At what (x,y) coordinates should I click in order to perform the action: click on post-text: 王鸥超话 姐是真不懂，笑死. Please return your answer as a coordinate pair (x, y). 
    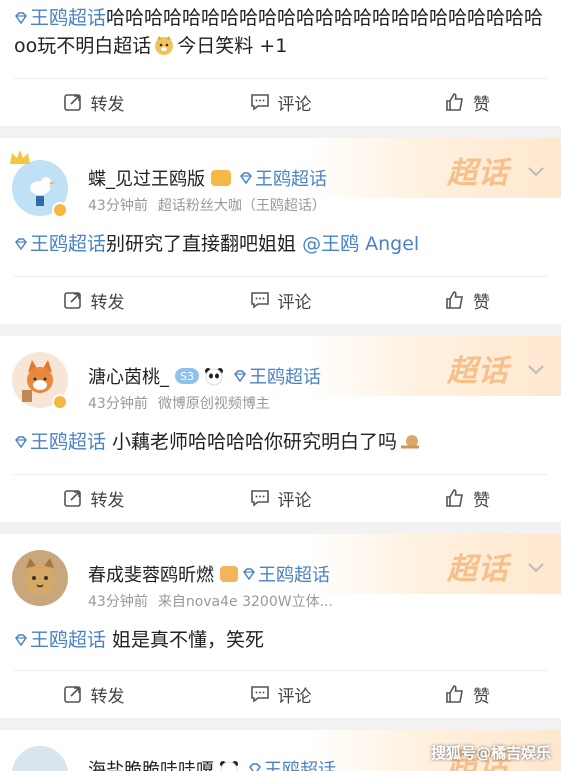
    Looking at the image, I should click on (139, 640).